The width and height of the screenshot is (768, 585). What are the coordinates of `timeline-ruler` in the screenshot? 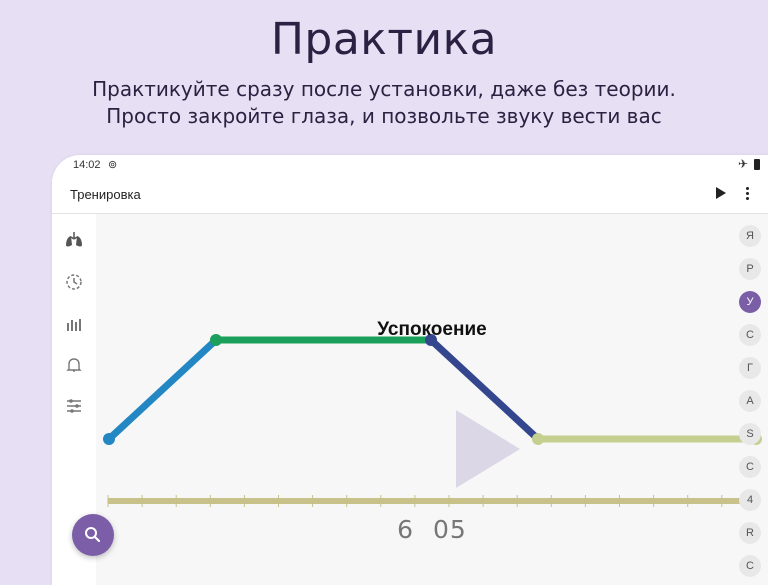 It's located at (432, 501).